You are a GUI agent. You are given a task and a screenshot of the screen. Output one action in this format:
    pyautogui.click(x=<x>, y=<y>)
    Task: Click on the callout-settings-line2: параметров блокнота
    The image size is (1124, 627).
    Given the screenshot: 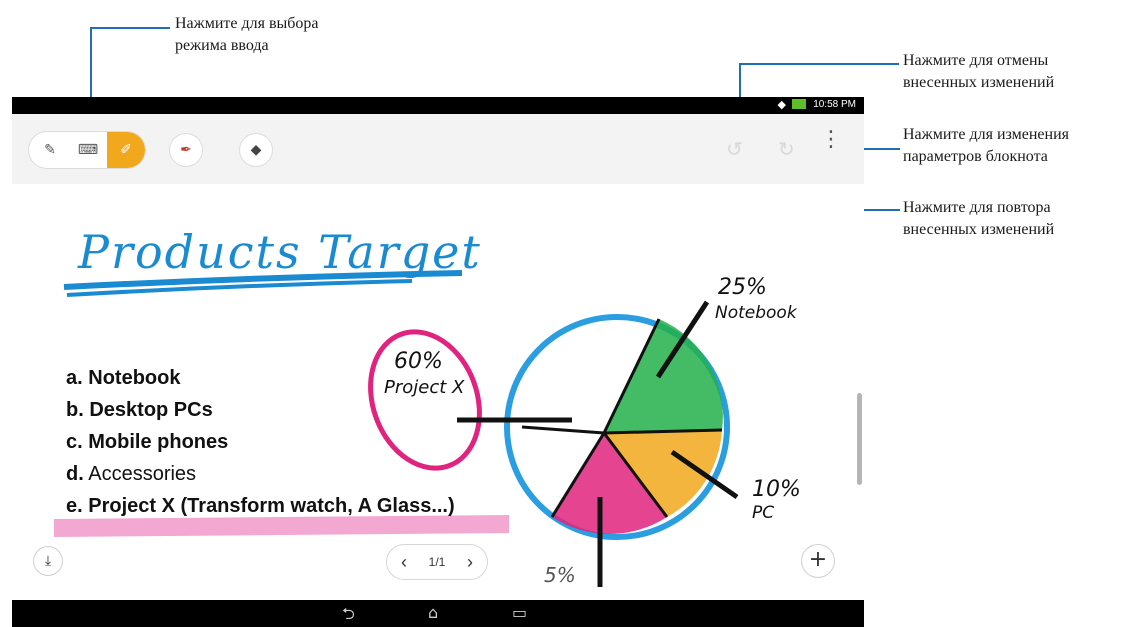 What is the action you would take?
    pyautogui.click(x=975, y=156)
    